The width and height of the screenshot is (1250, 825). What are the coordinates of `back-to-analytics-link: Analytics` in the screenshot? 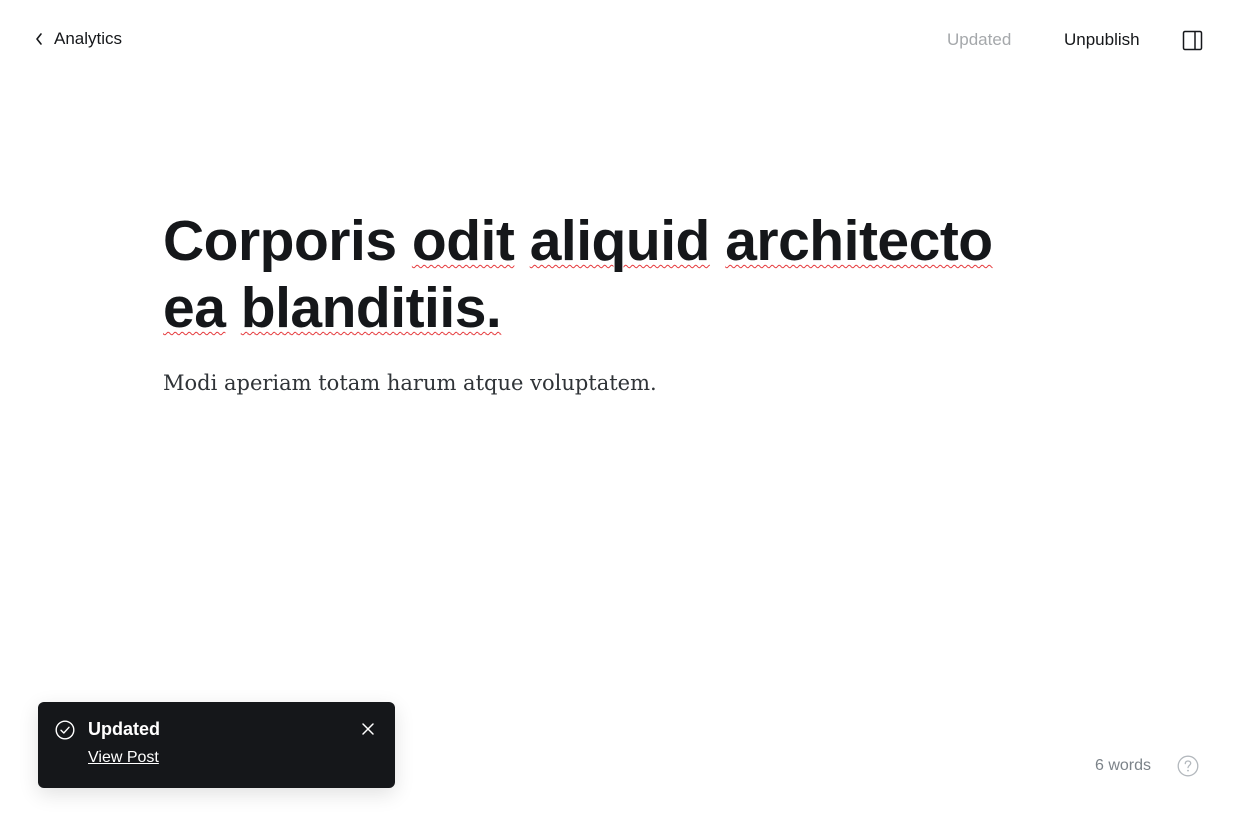 It's located at (78, 39).